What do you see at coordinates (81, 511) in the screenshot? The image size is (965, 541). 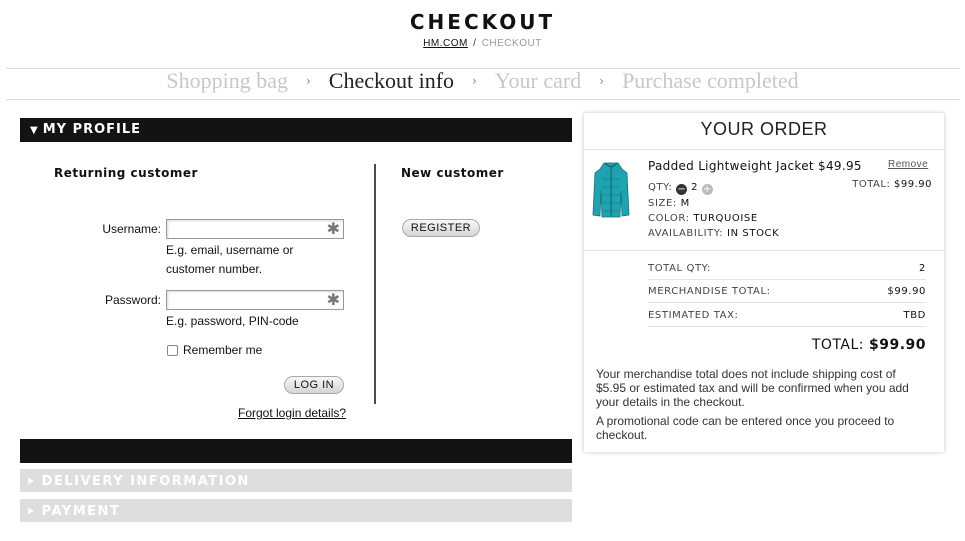 I see `payment-title: PAYMENT` at bounding box center [81, 511].